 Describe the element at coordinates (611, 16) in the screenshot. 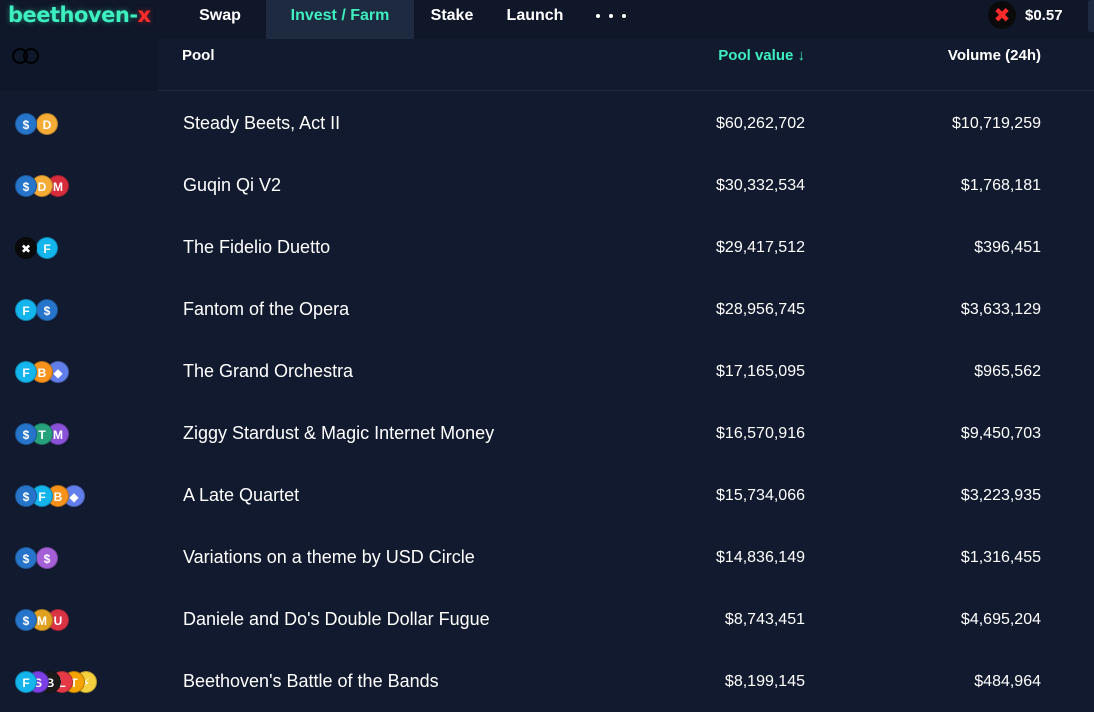

I see `more-menu-icon` at that location.